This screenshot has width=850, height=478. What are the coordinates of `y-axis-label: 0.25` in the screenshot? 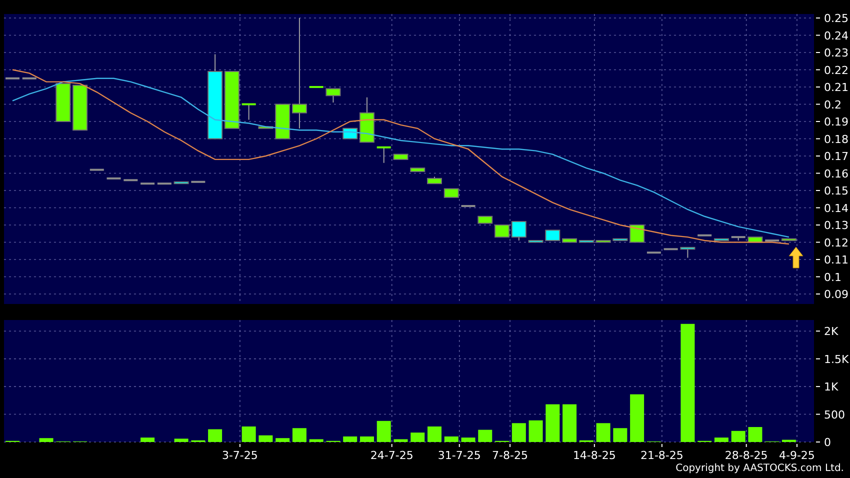 It's located at (836, 18).